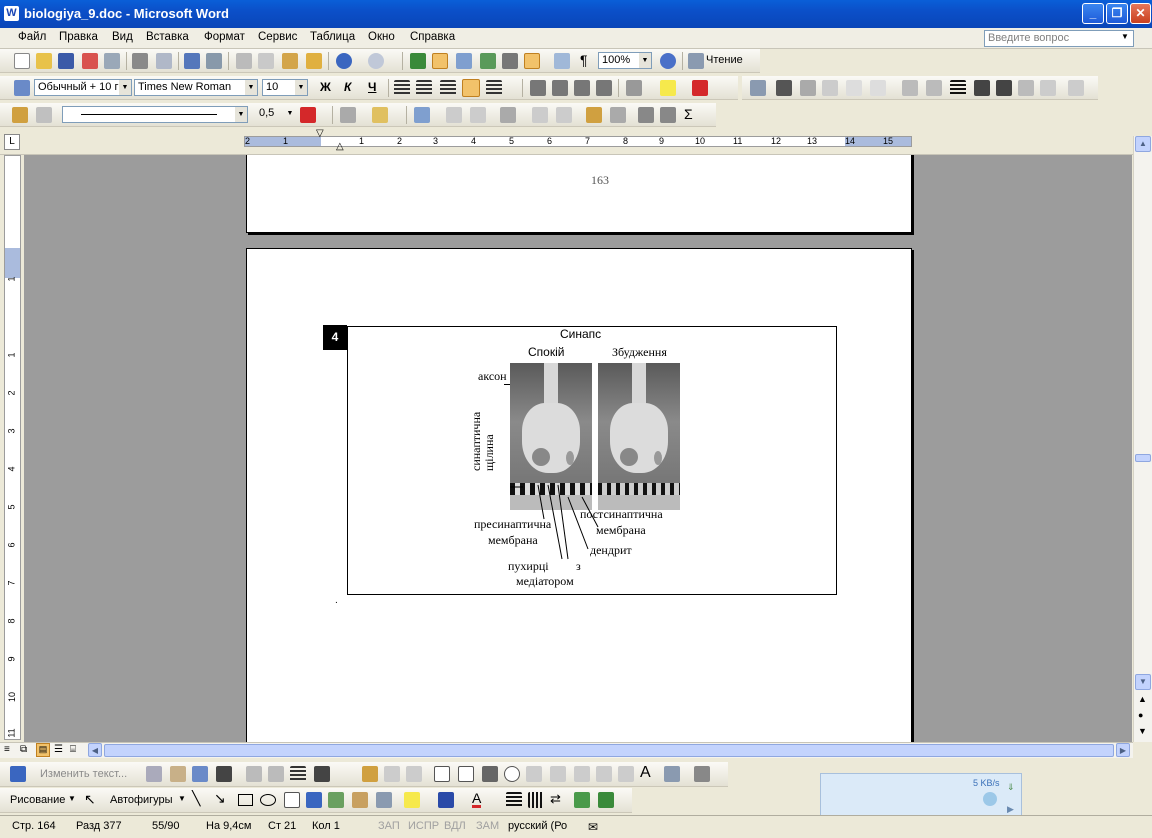  I want to click on label-control-icon: A, so click(645, 773).